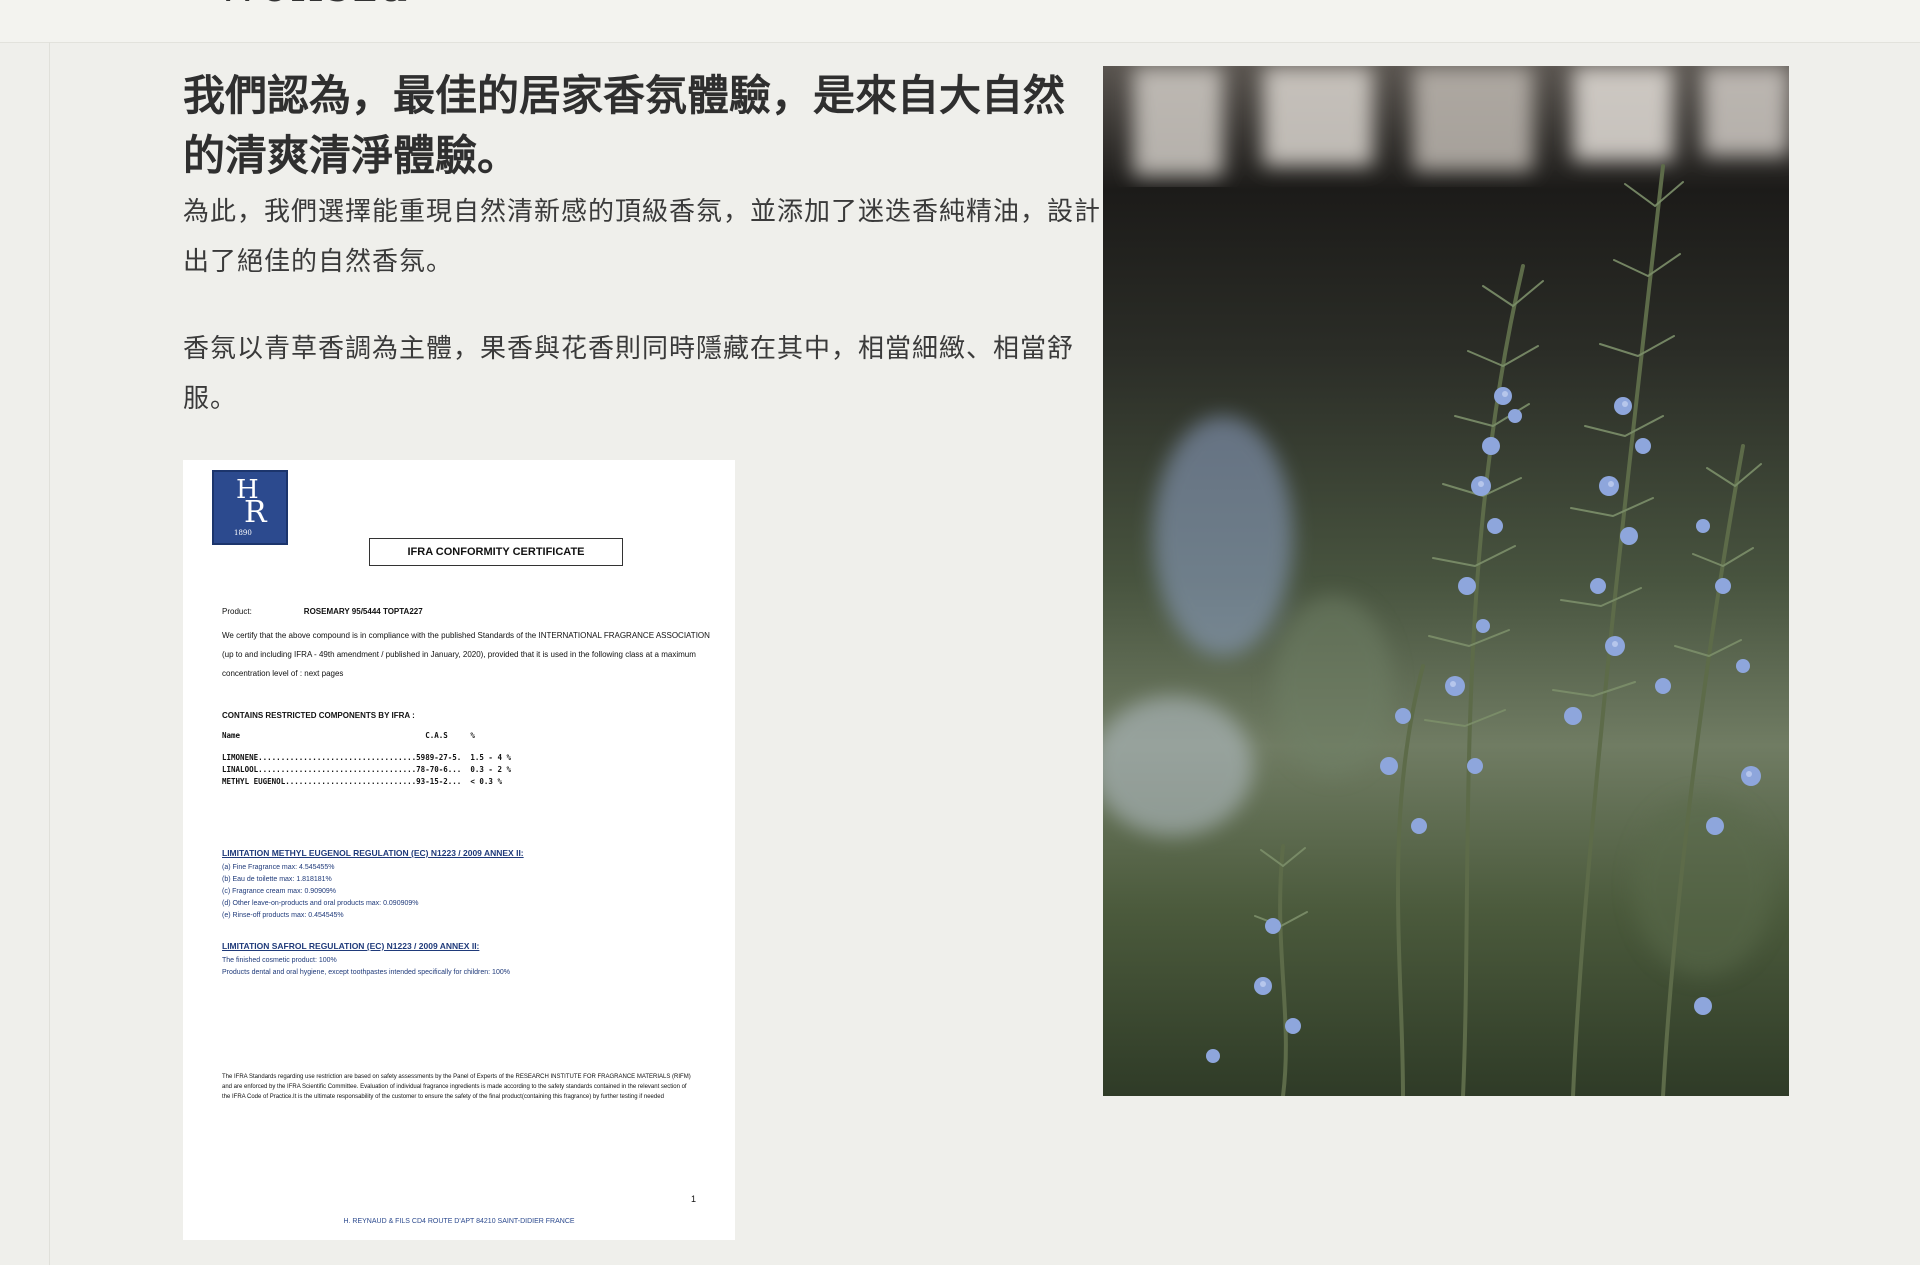  Describe the element at coordinates (312, 4) in the screenshot. I see `site-logo: Wellsza` at that location.